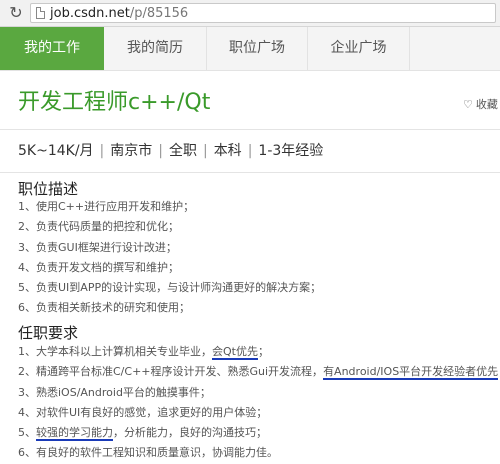 Image resolution: width=500 pixels, height=464 pixels. What do you see at coordinates (291, 151) in the screenshot?
I see `experience: 1-3年经验` at bounding box center [291, 151].